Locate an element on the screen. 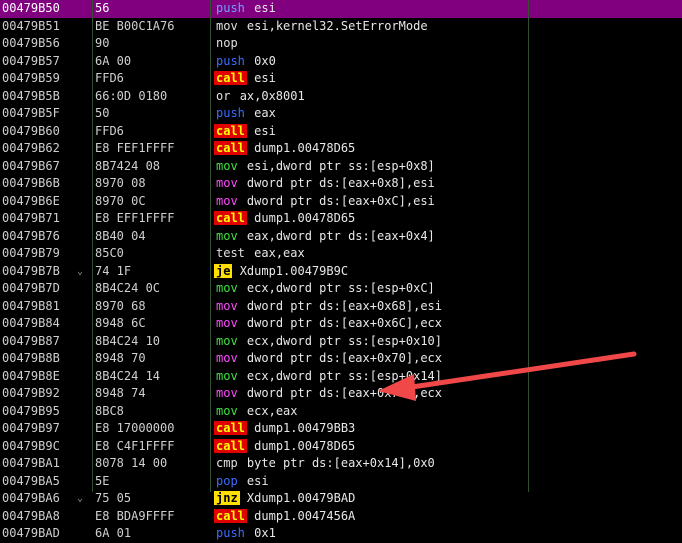 The width and height of the screenshot is (682, 543). disassembly-cell: jnz Xdump1.00479BAD is located at coordinates (369, 499).